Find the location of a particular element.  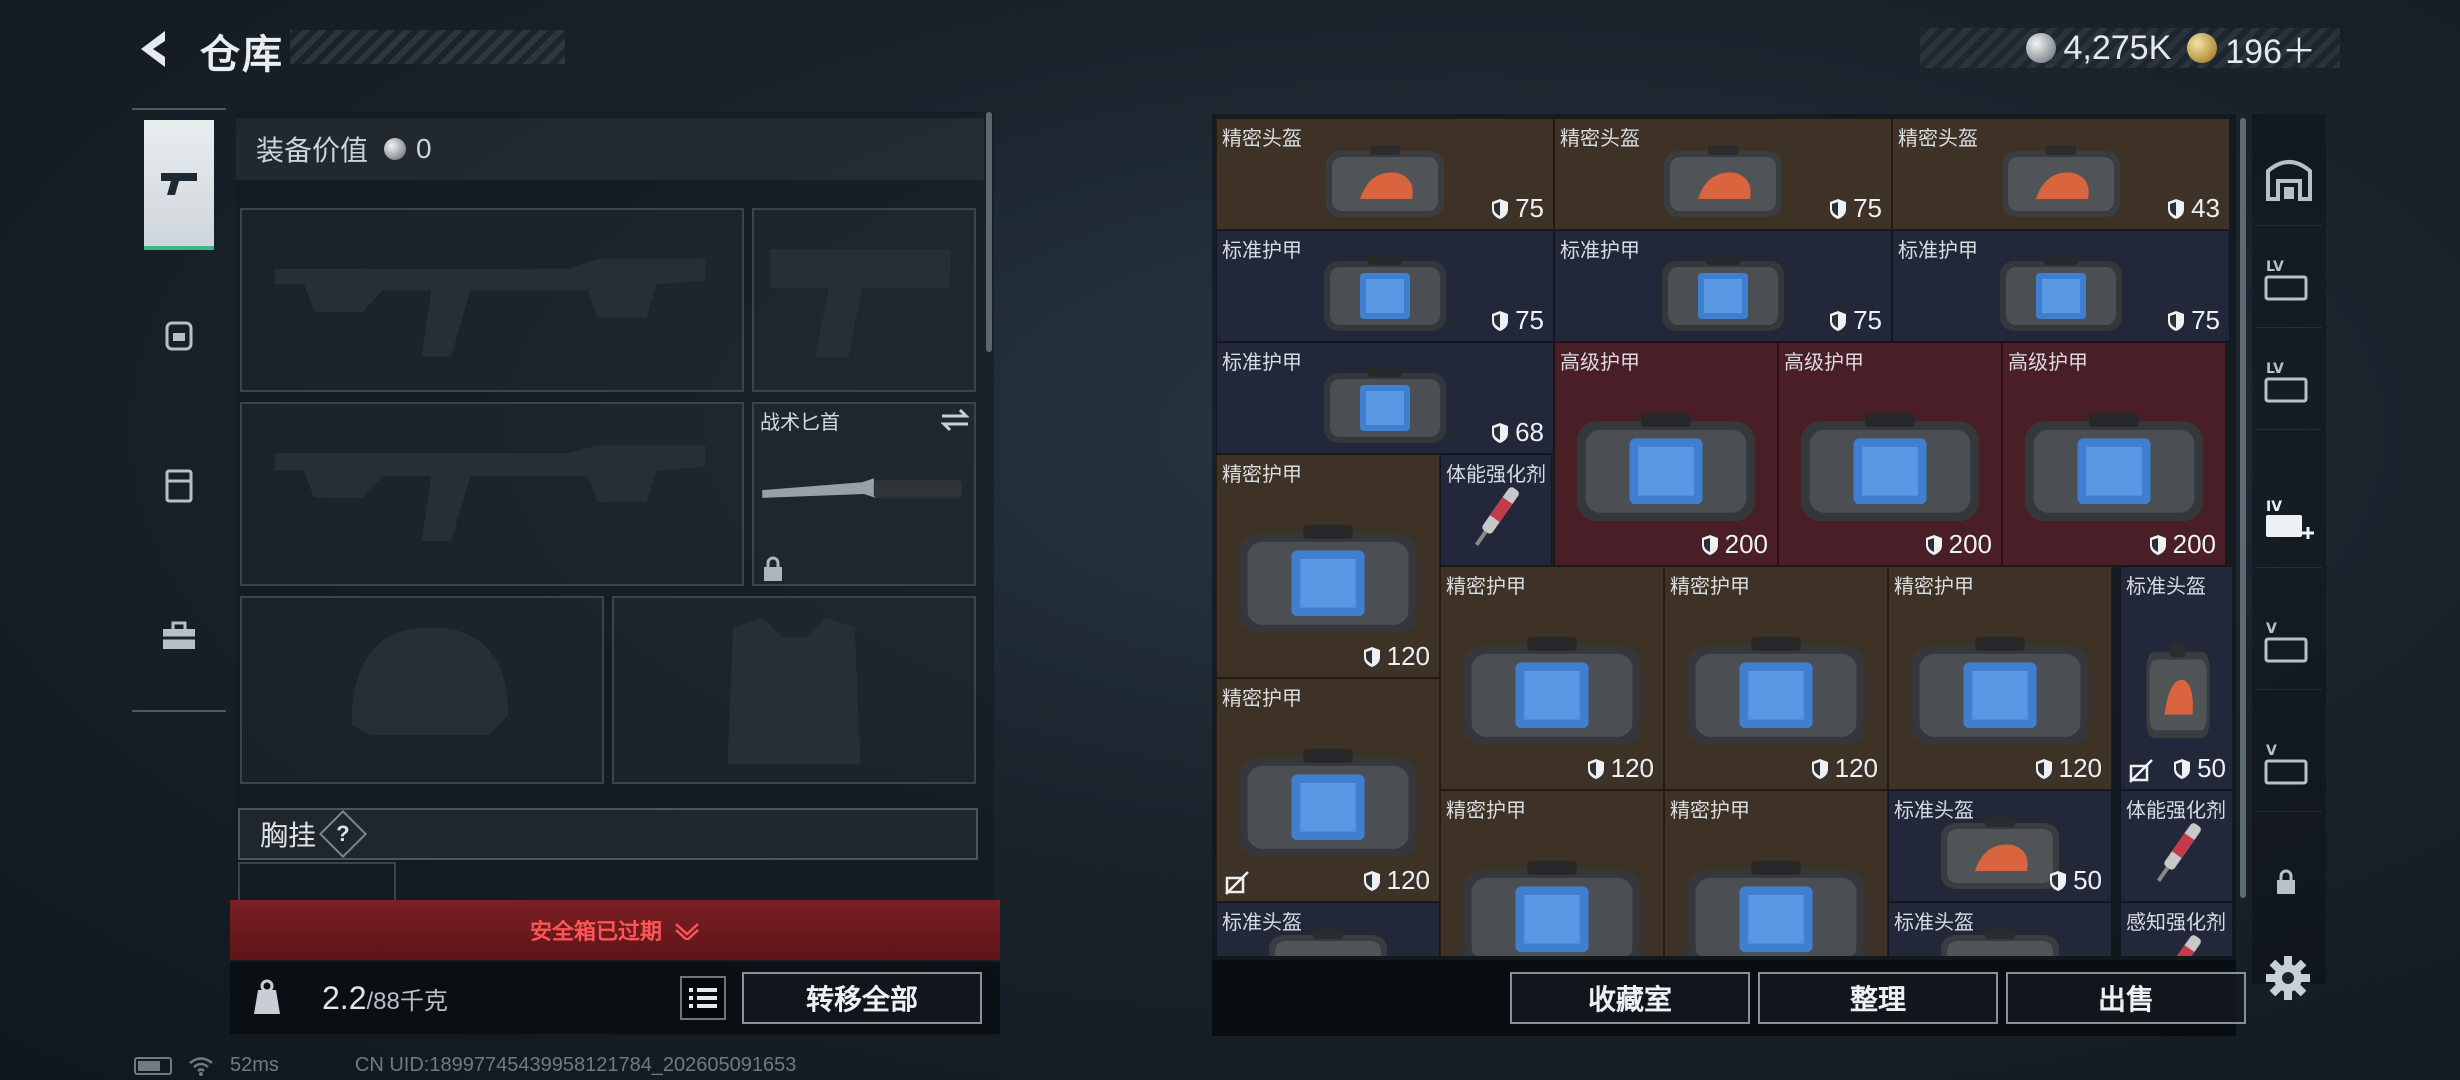

sidebar-tab-items is located at coordinates (179, 485).